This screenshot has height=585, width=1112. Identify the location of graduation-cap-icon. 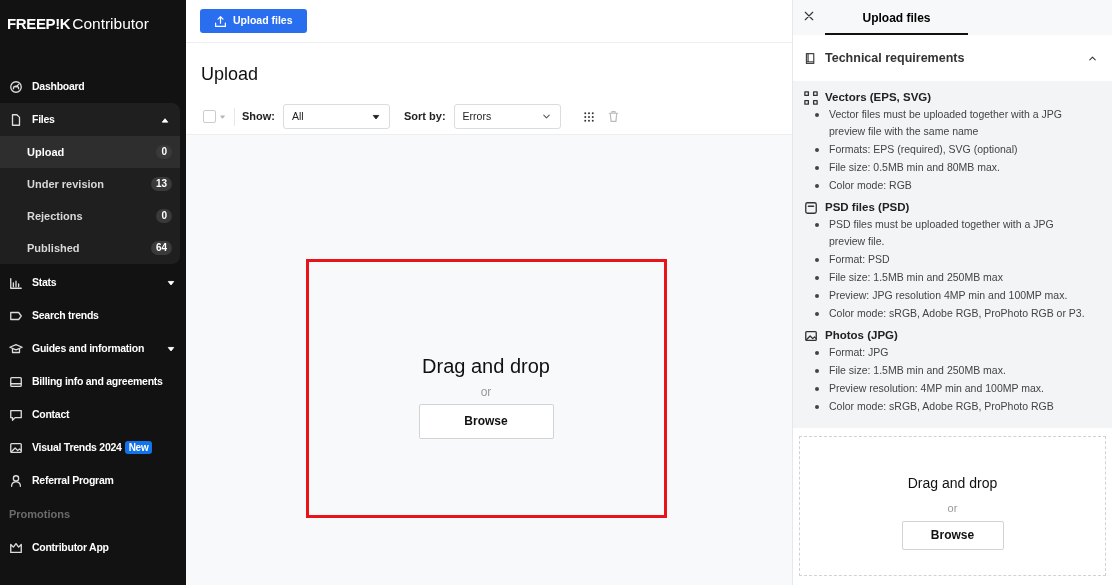
(16, 348).